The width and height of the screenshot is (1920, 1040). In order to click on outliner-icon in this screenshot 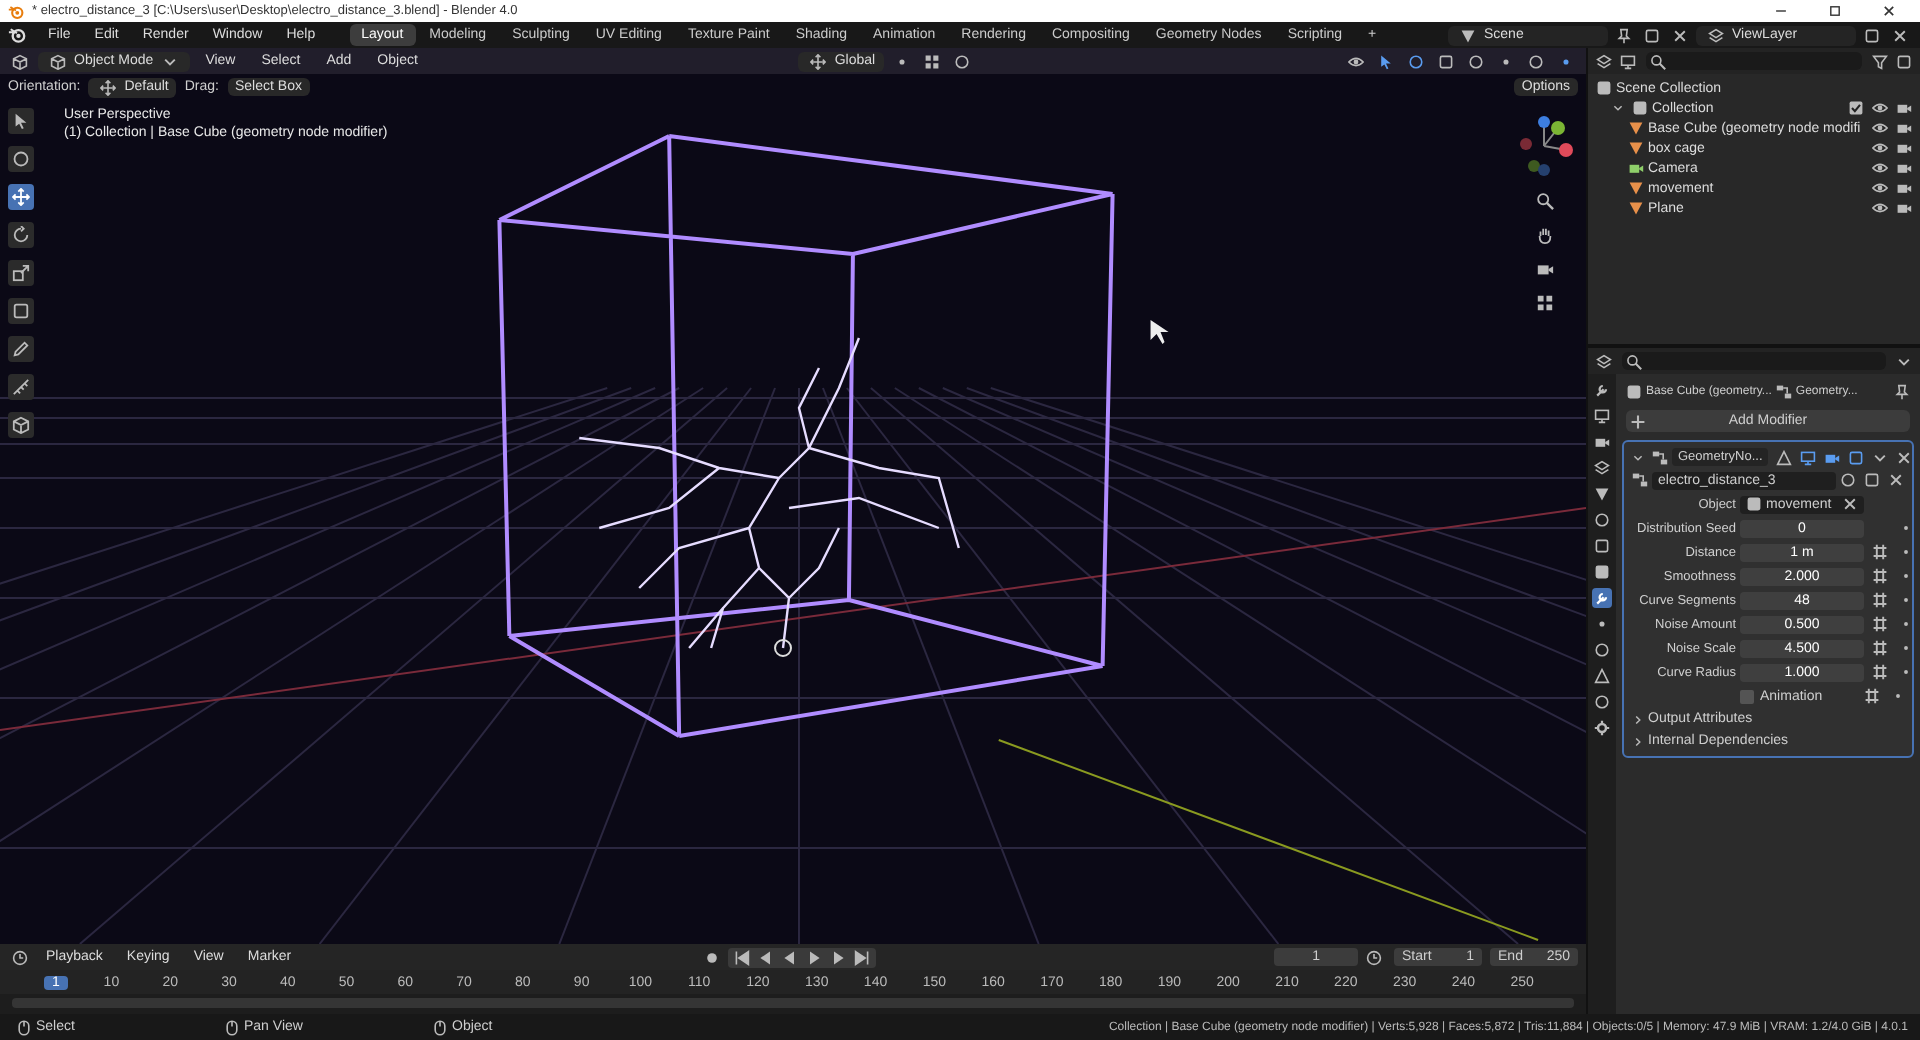, I will do `click(1604, 61)`.